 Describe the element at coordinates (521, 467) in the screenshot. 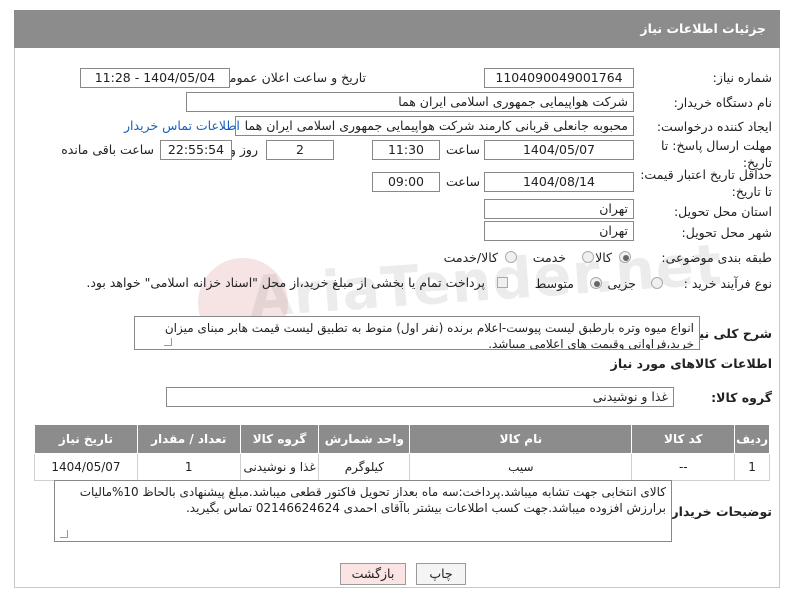

I see `cell-name: سیب` at that location.